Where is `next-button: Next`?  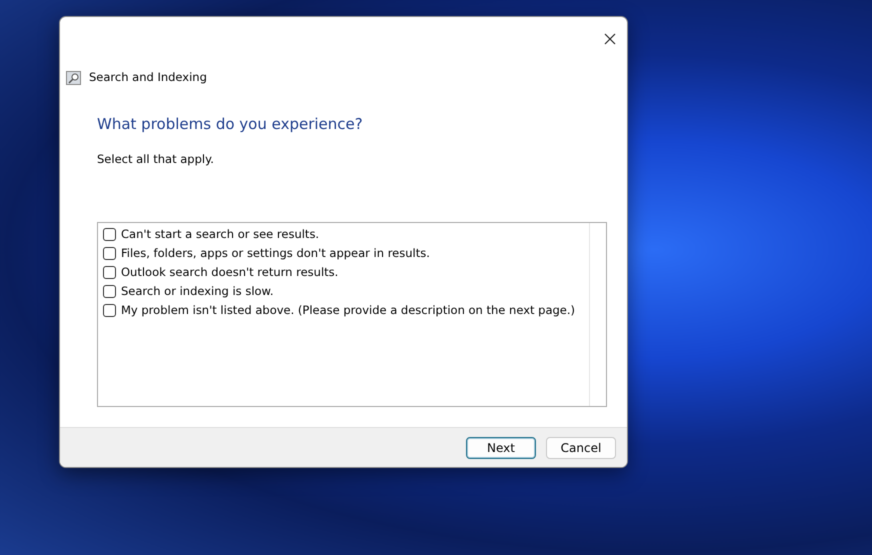 next-button: Next is located at coordinates (501, 447).